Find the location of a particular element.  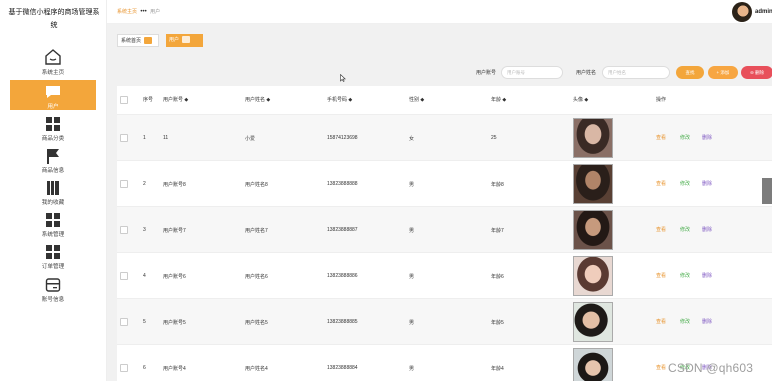

scrollbar-thumb is located at coordinates (767, 191).